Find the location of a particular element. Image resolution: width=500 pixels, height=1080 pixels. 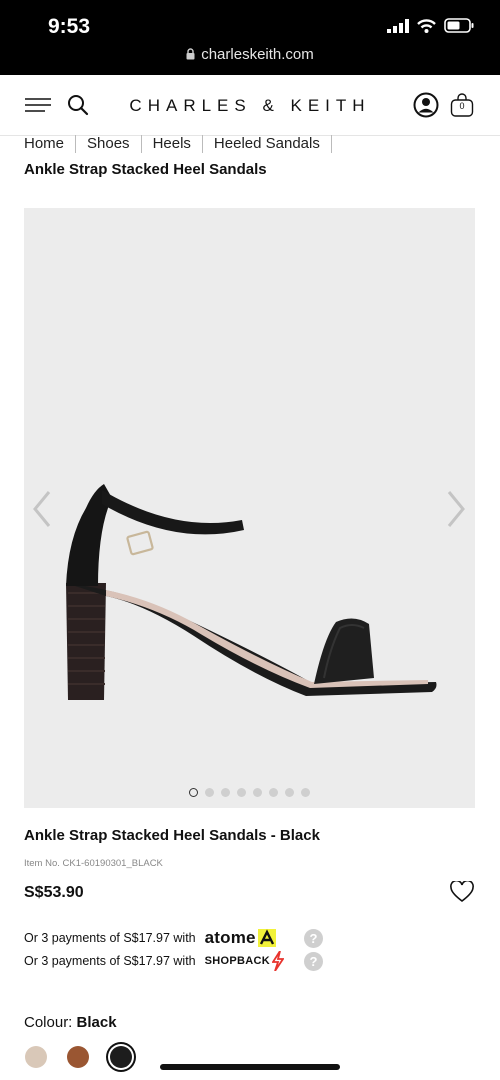

atome-payment-row: Or 3 payments of S$17.97 with atome is located at coordinates (150, 938).